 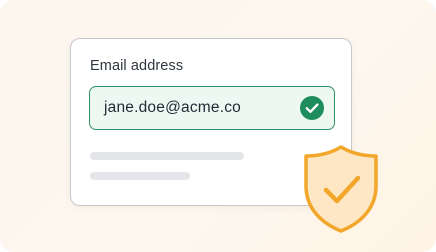 I want to click on email-label: Email address, so click(x=137, y=66).